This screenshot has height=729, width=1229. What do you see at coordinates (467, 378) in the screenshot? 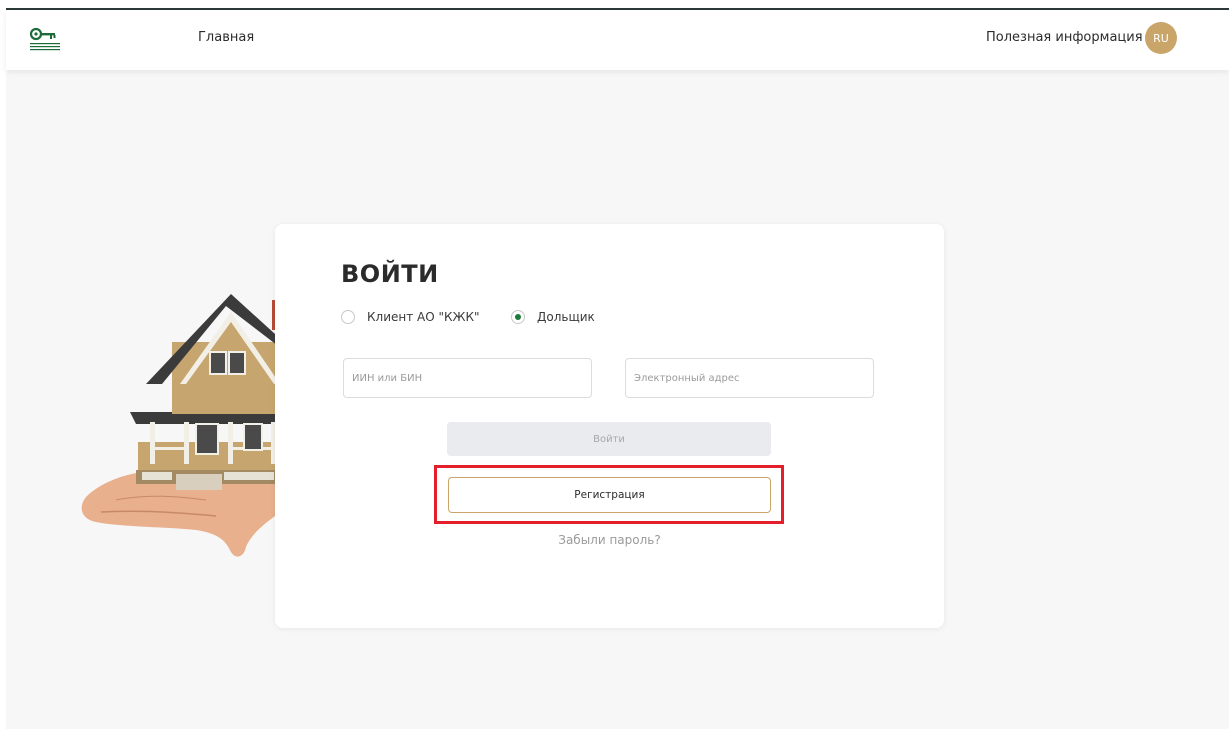
I see `iin-bin-input` at bounding box center [467, 378].